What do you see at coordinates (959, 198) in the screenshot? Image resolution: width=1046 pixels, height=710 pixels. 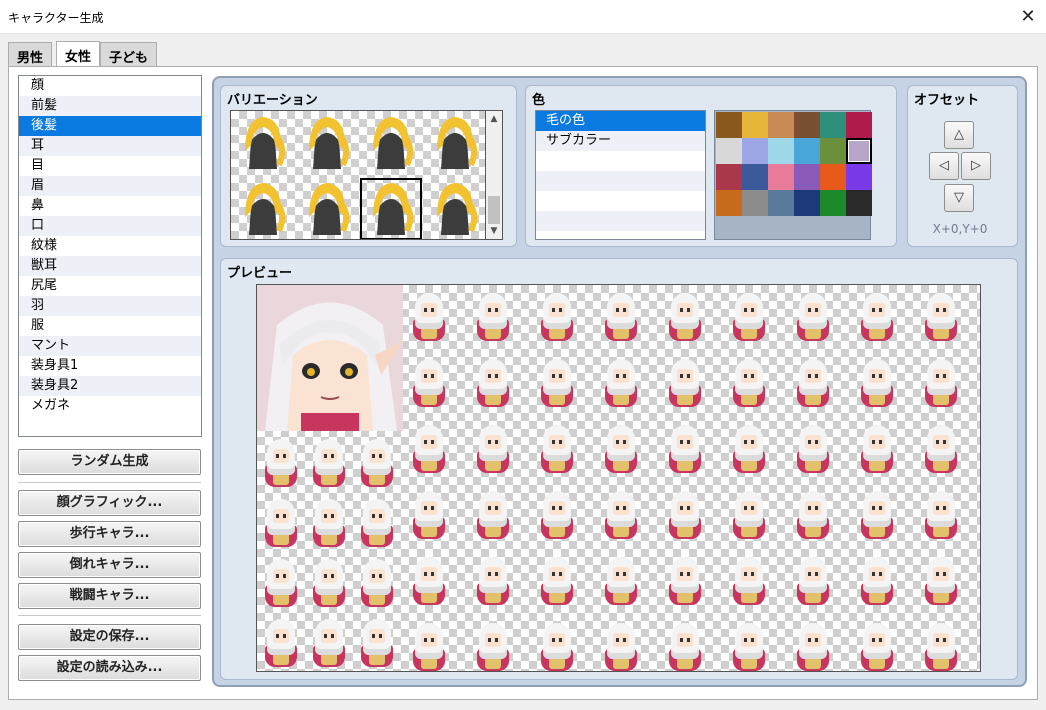 I see `offset-down-button: ▽` at bounding box center [959, 198].